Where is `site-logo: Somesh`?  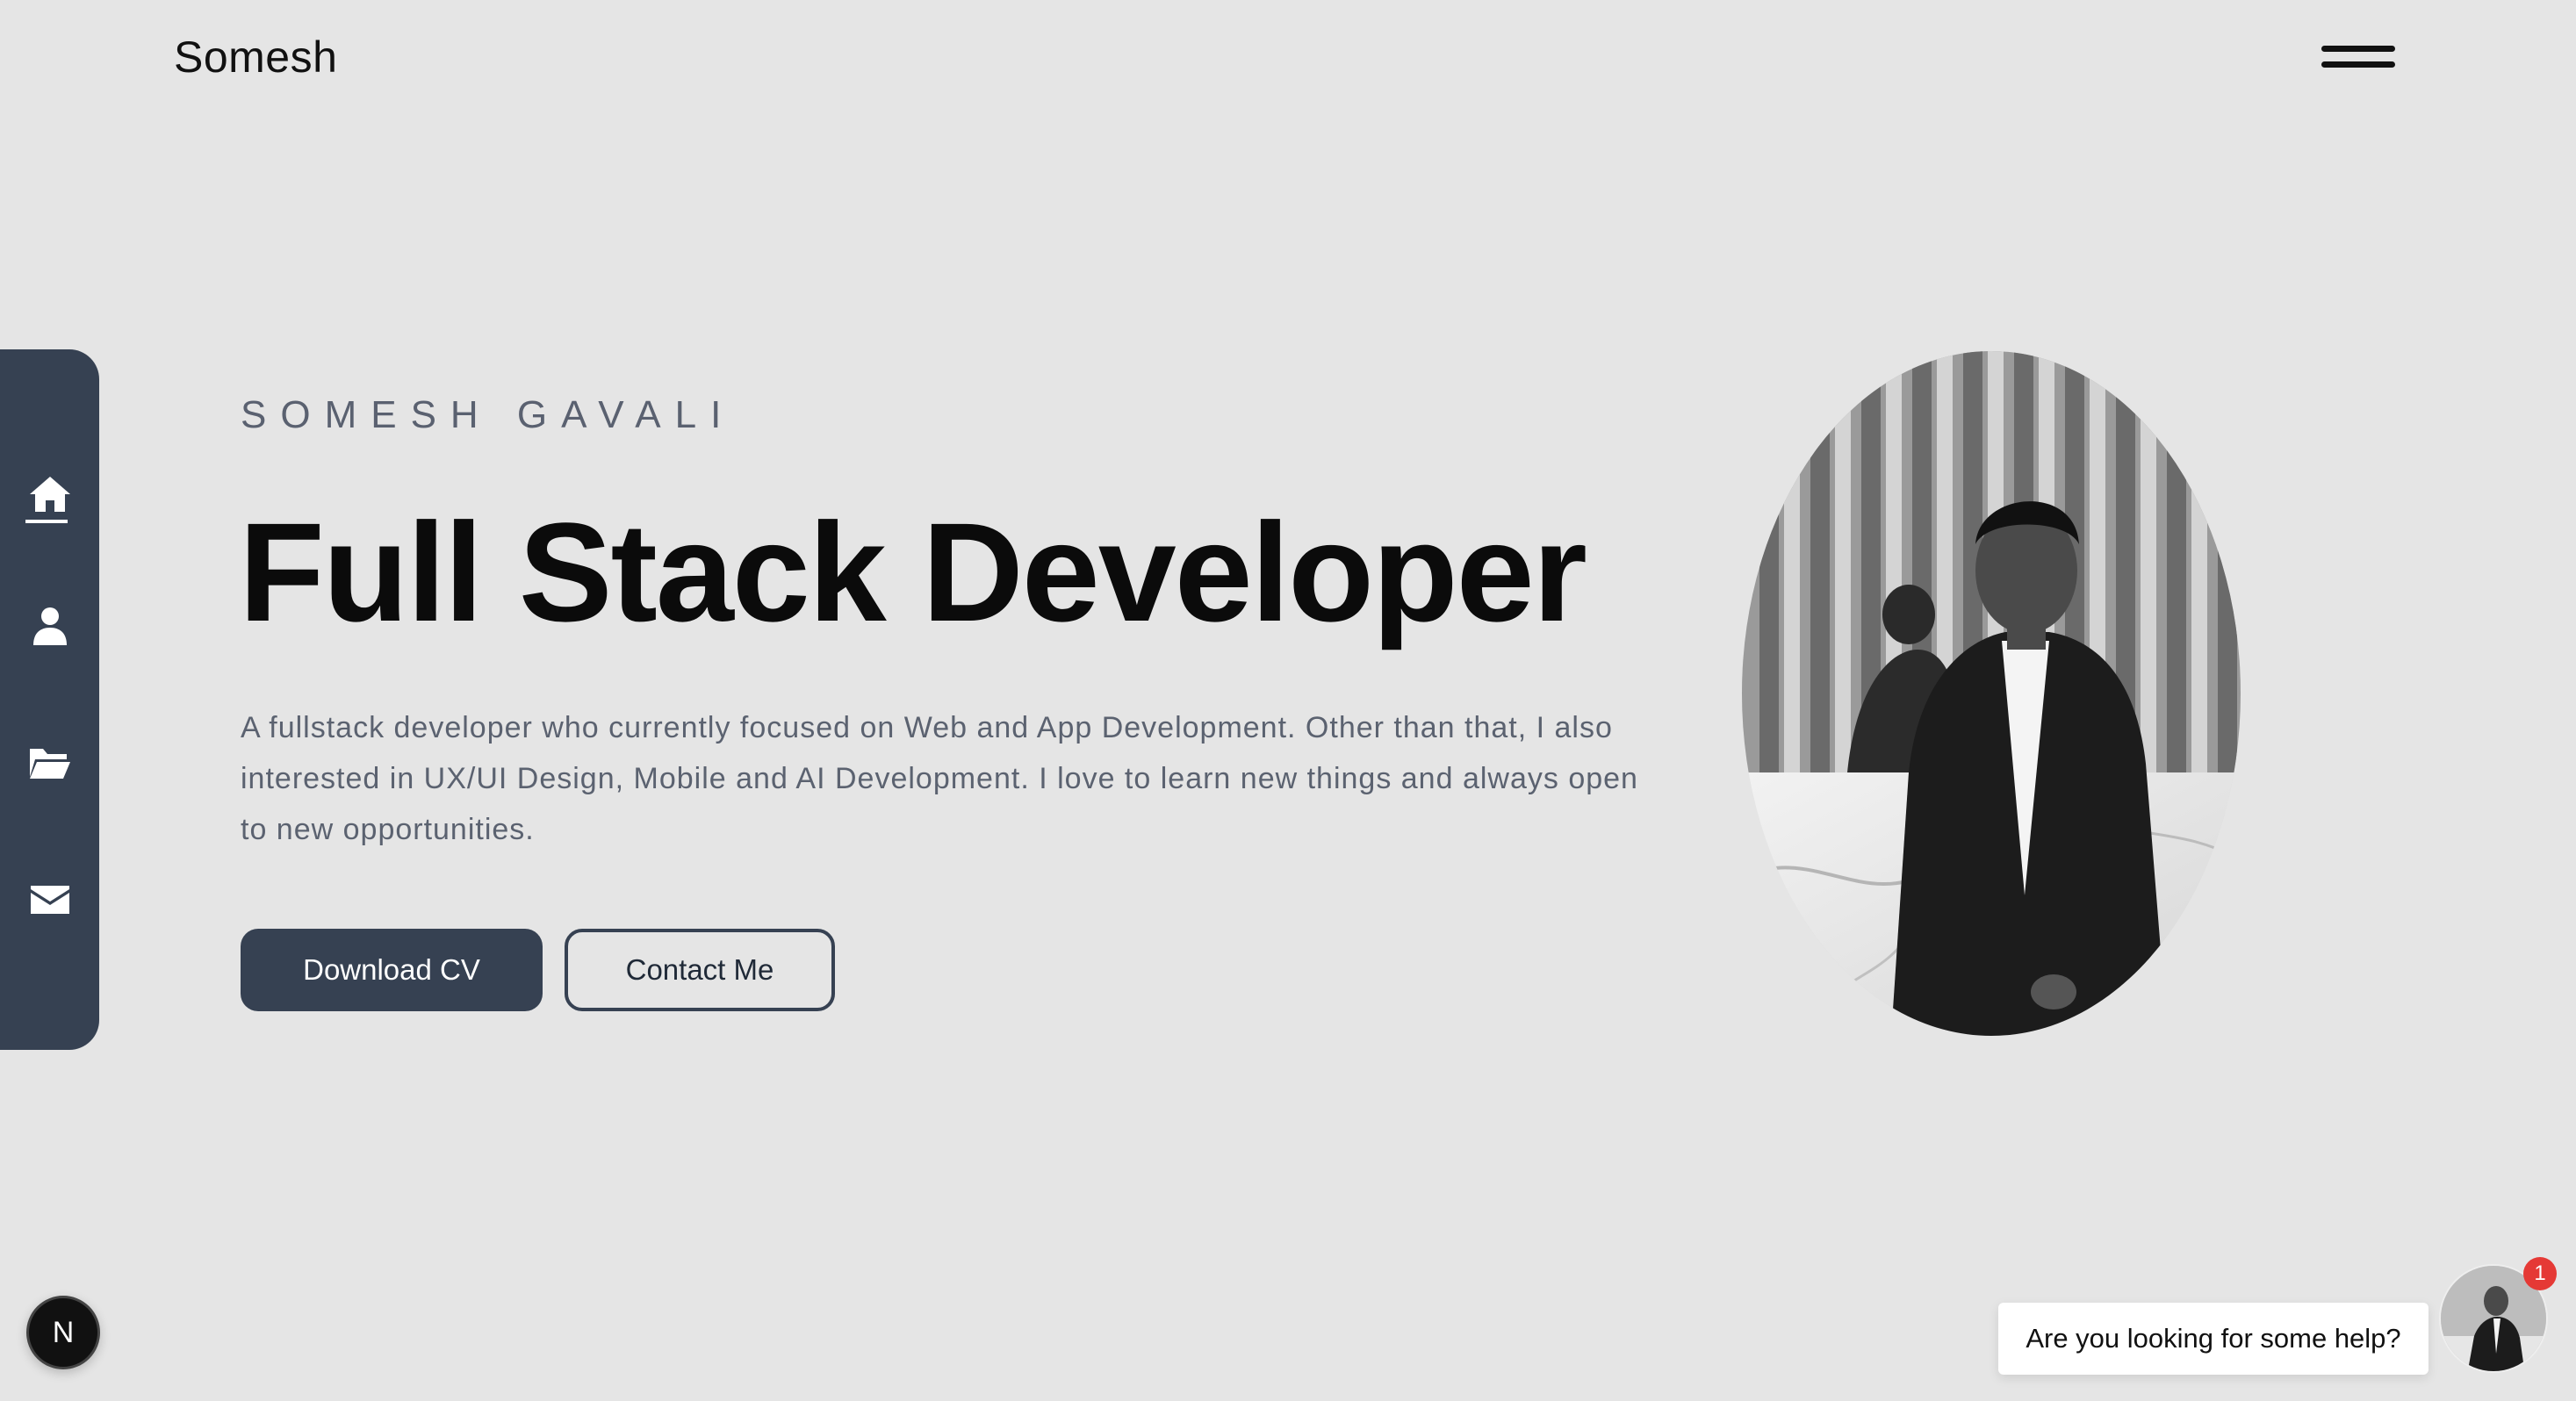 site-logo: Somesh is located at coordinates (255, 57).